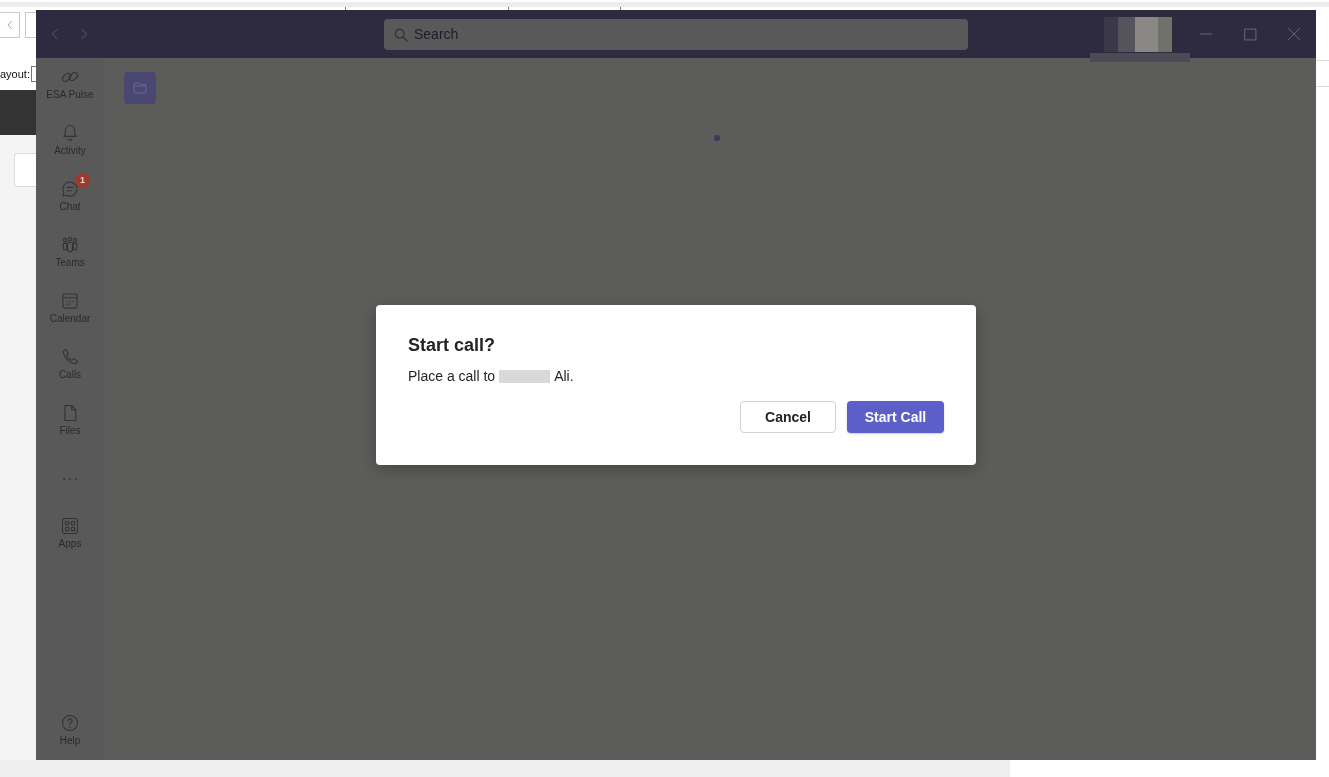 Image resolution: width=1329 pixels, height=777 pixels. What do you see at coordinates (1294, 34) in the screenshot?
I see `close-icon` at bounding box center [1294, 34].